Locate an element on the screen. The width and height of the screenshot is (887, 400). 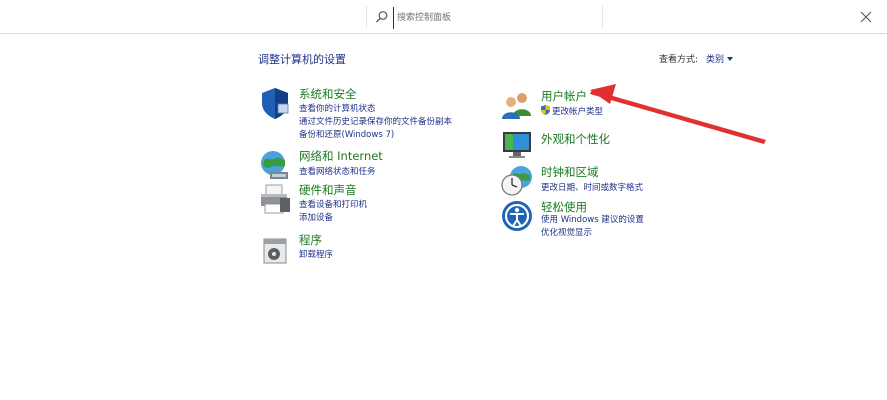
category-title: 用户帐户 is located at coordinates (564, 96).